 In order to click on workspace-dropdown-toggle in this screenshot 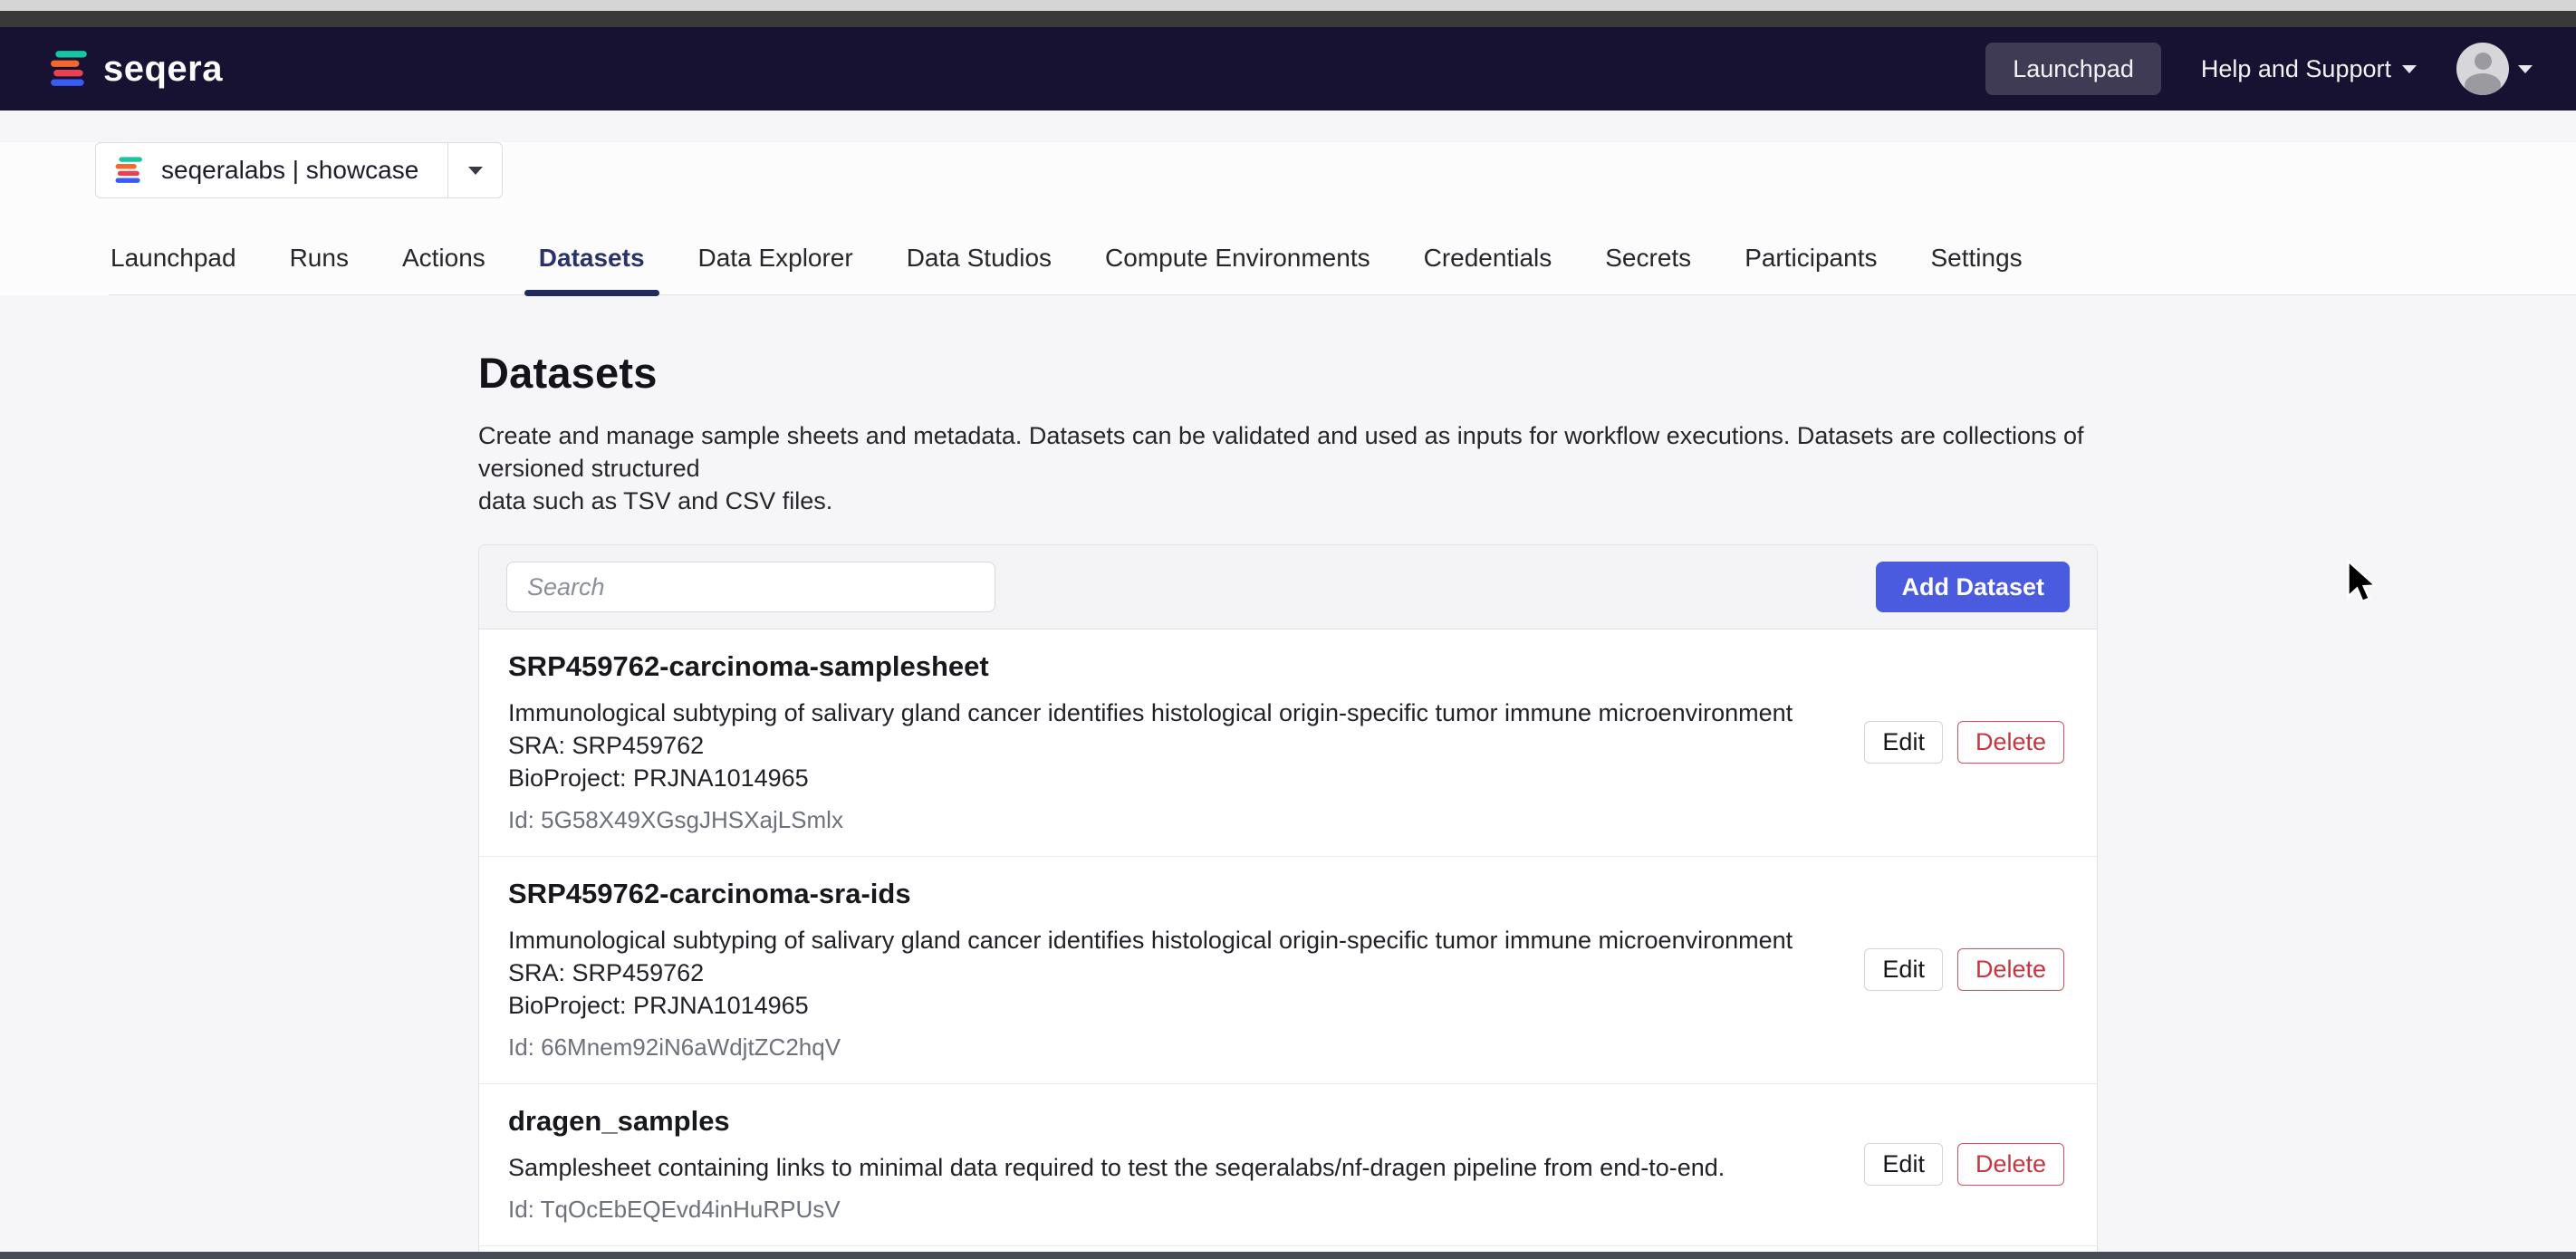, I will do `click(474, 170)`.